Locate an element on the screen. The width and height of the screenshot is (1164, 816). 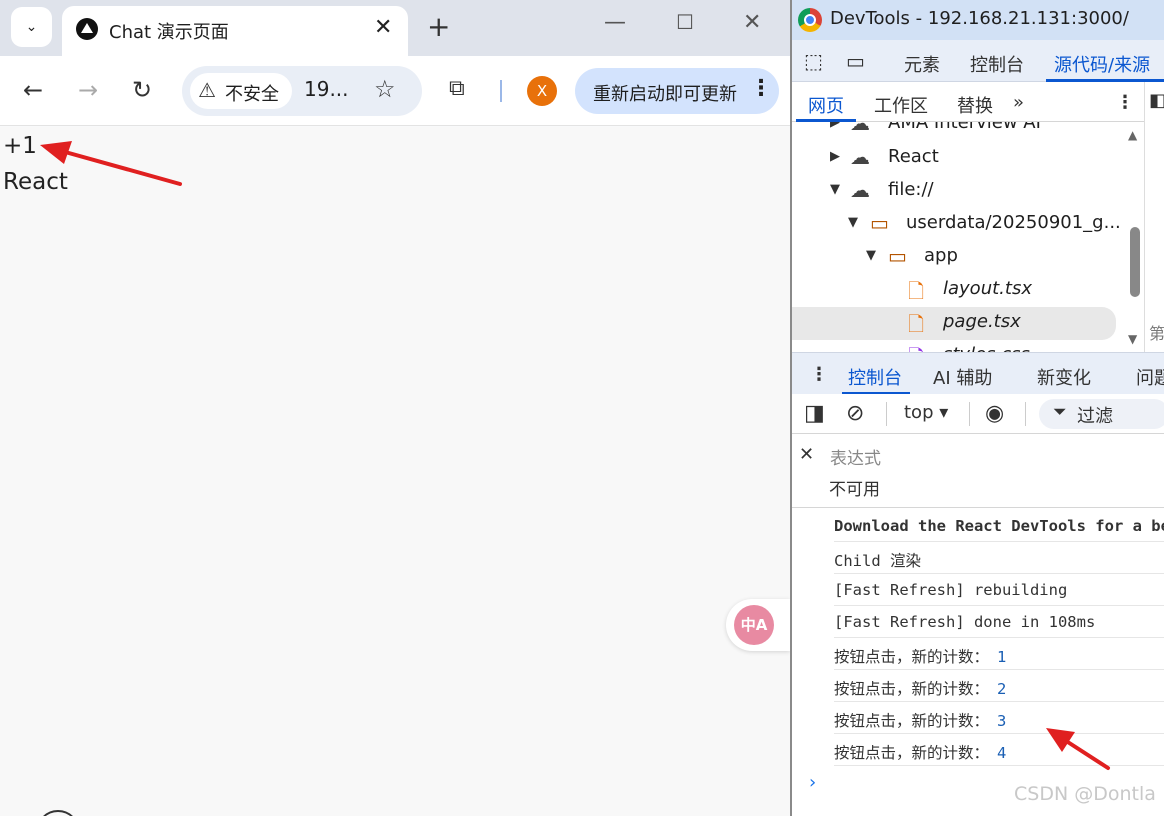
drawer-tab-changes: 新变化 is located at coordinates (1064, 377).